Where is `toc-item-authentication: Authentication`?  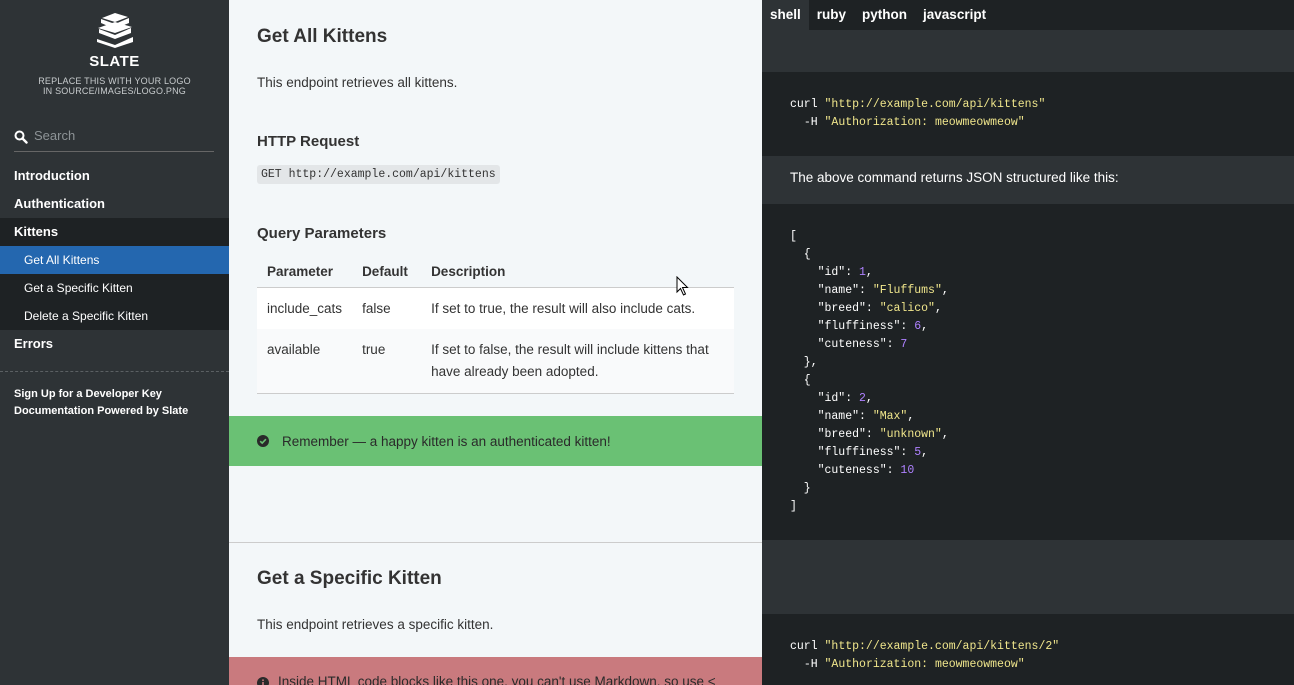 toc-item-authentication: Authentication is located at coordinates (114, 204).